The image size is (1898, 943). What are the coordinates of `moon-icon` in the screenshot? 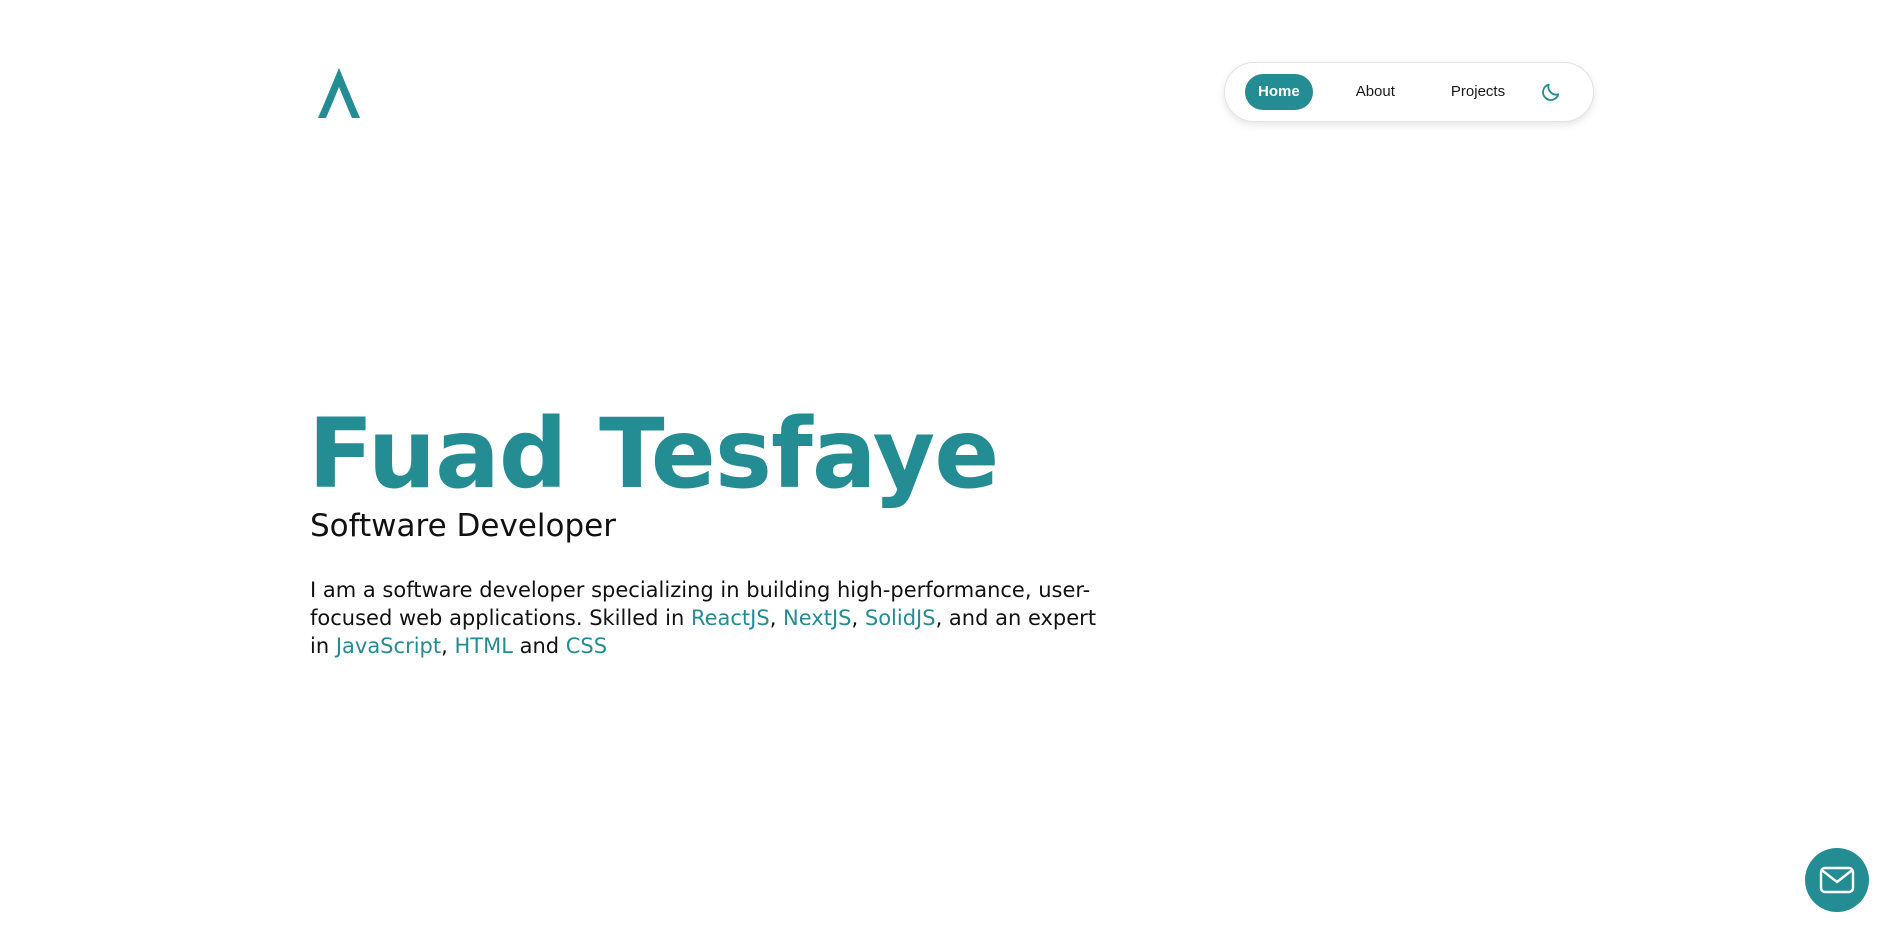 It's located at (1551, 92).